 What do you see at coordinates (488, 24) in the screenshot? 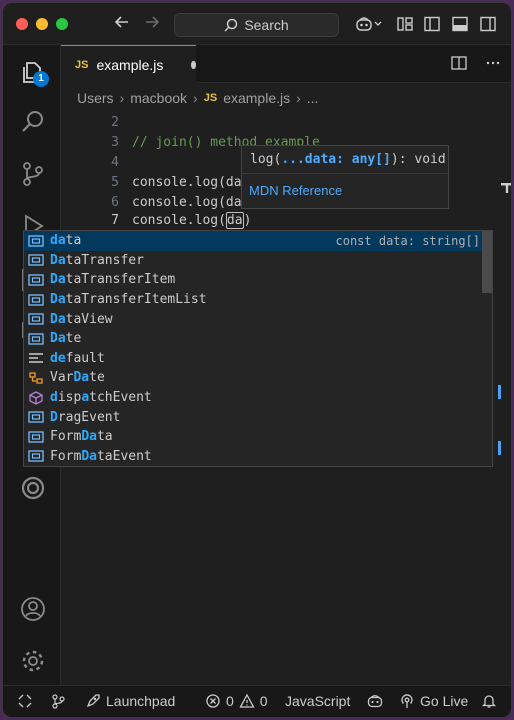
I see `toggle-secondary-sidebar-icon` at bounding box center [488, 24].